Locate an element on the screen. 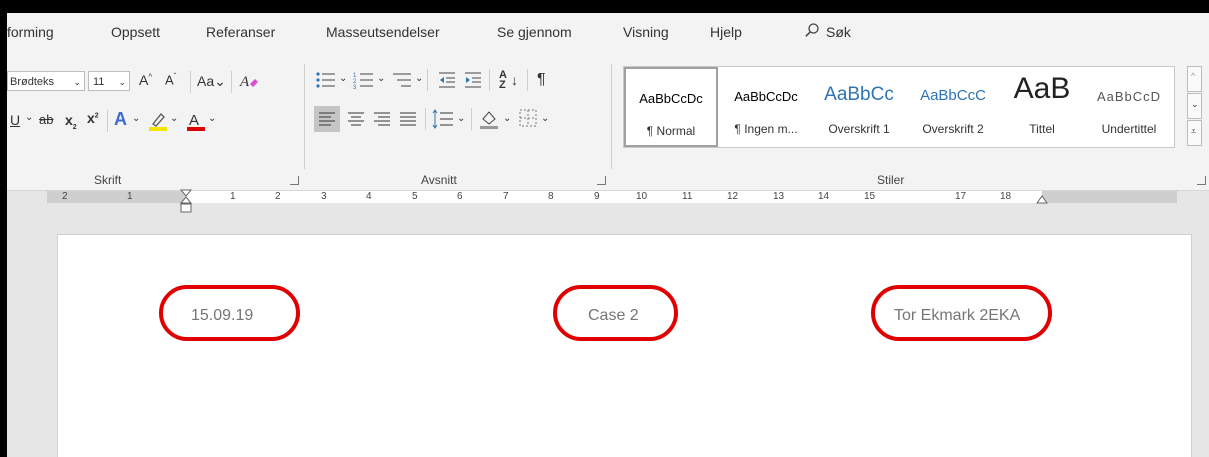 This screenshot has width=1209, height=457. group-separator is located at coordinates (304, 116).